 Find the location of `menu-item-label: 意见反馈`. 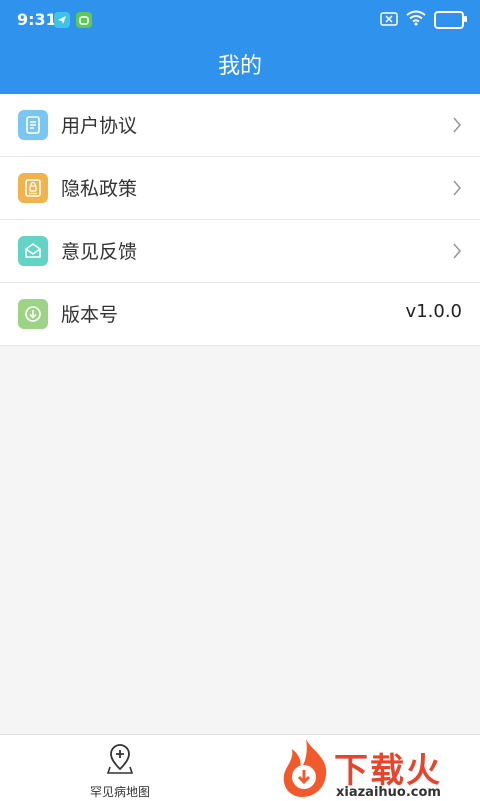

menu-item-label: 意见反馈 is located at coordinates (99, 252).